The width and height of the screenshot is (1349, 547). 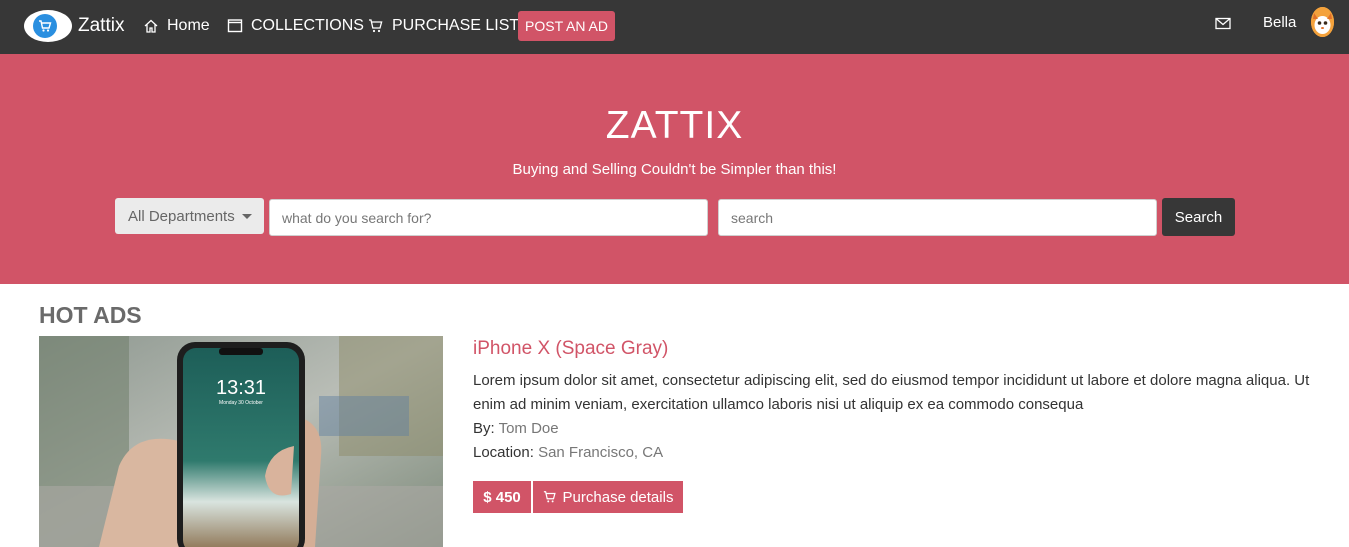 What do you see at coordinates (937, 217) in the screenshot?
I see `search-location-input` at bounding box center [937, 217].